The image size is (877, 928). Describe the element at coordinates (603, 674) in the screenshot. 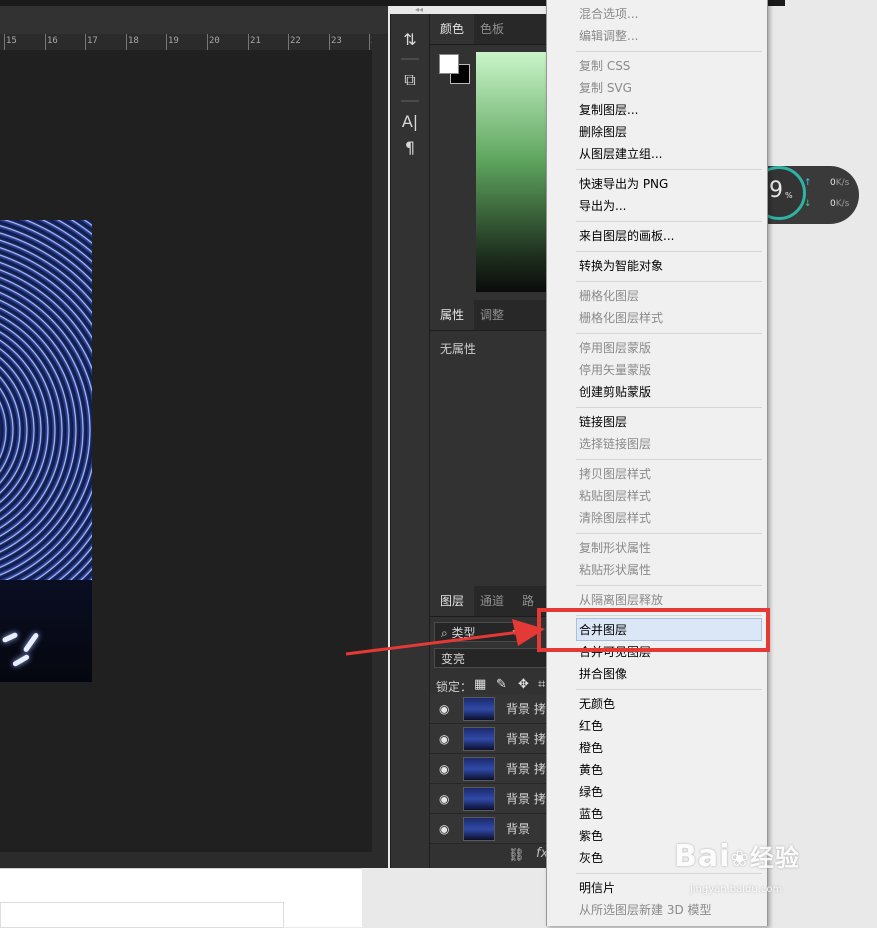

I see `menu-item-flatten-image: 拼合图像` at that location.